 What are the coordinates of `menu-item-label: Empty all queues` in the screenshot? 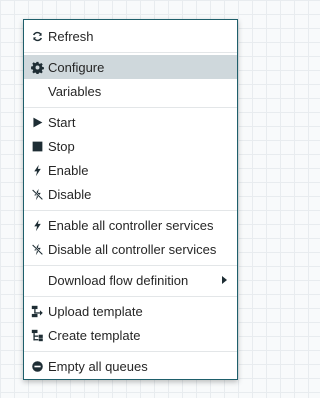 It's located at (98, 366).